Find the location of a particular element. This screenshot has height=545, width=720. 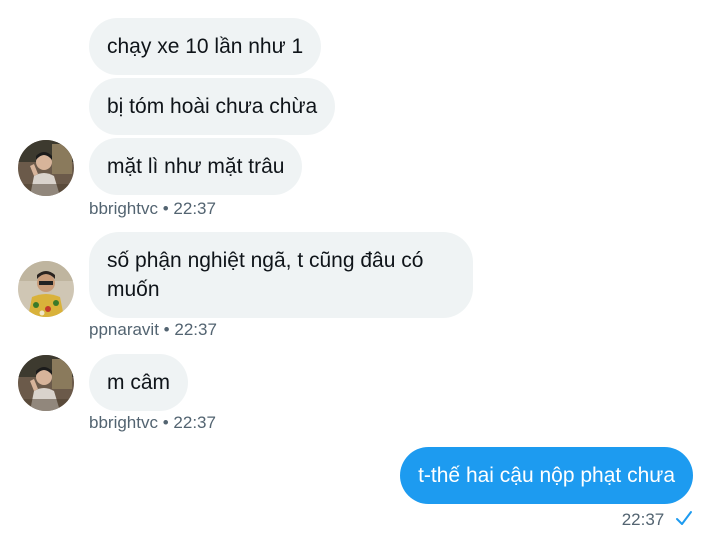

message-bubble-outgoing: t-thế hai cậu nộp phạt chưa is located at coordinates (546, 475).